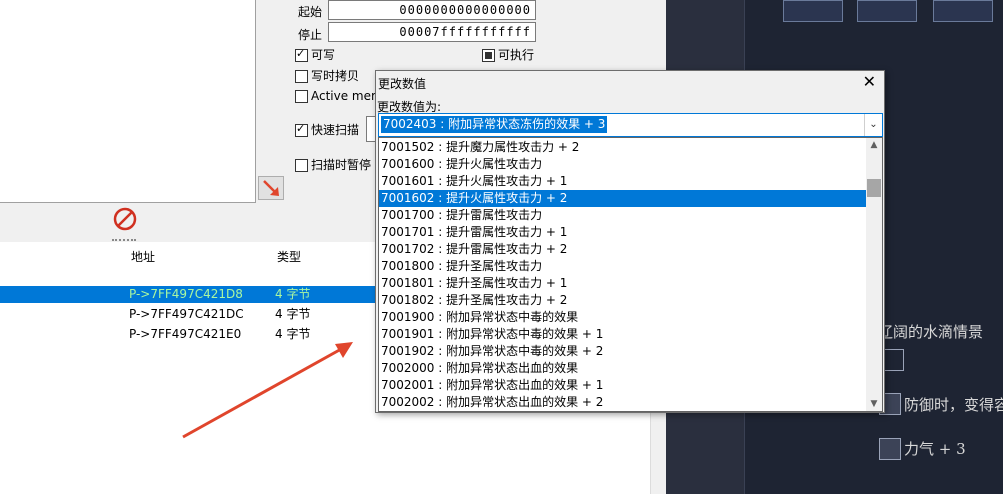  Describe the element at coordinates (623, 385) in the screenshot. I see `dropdown-option: 7002001 : 附加异常状态出血的效果 + 1` at that location.